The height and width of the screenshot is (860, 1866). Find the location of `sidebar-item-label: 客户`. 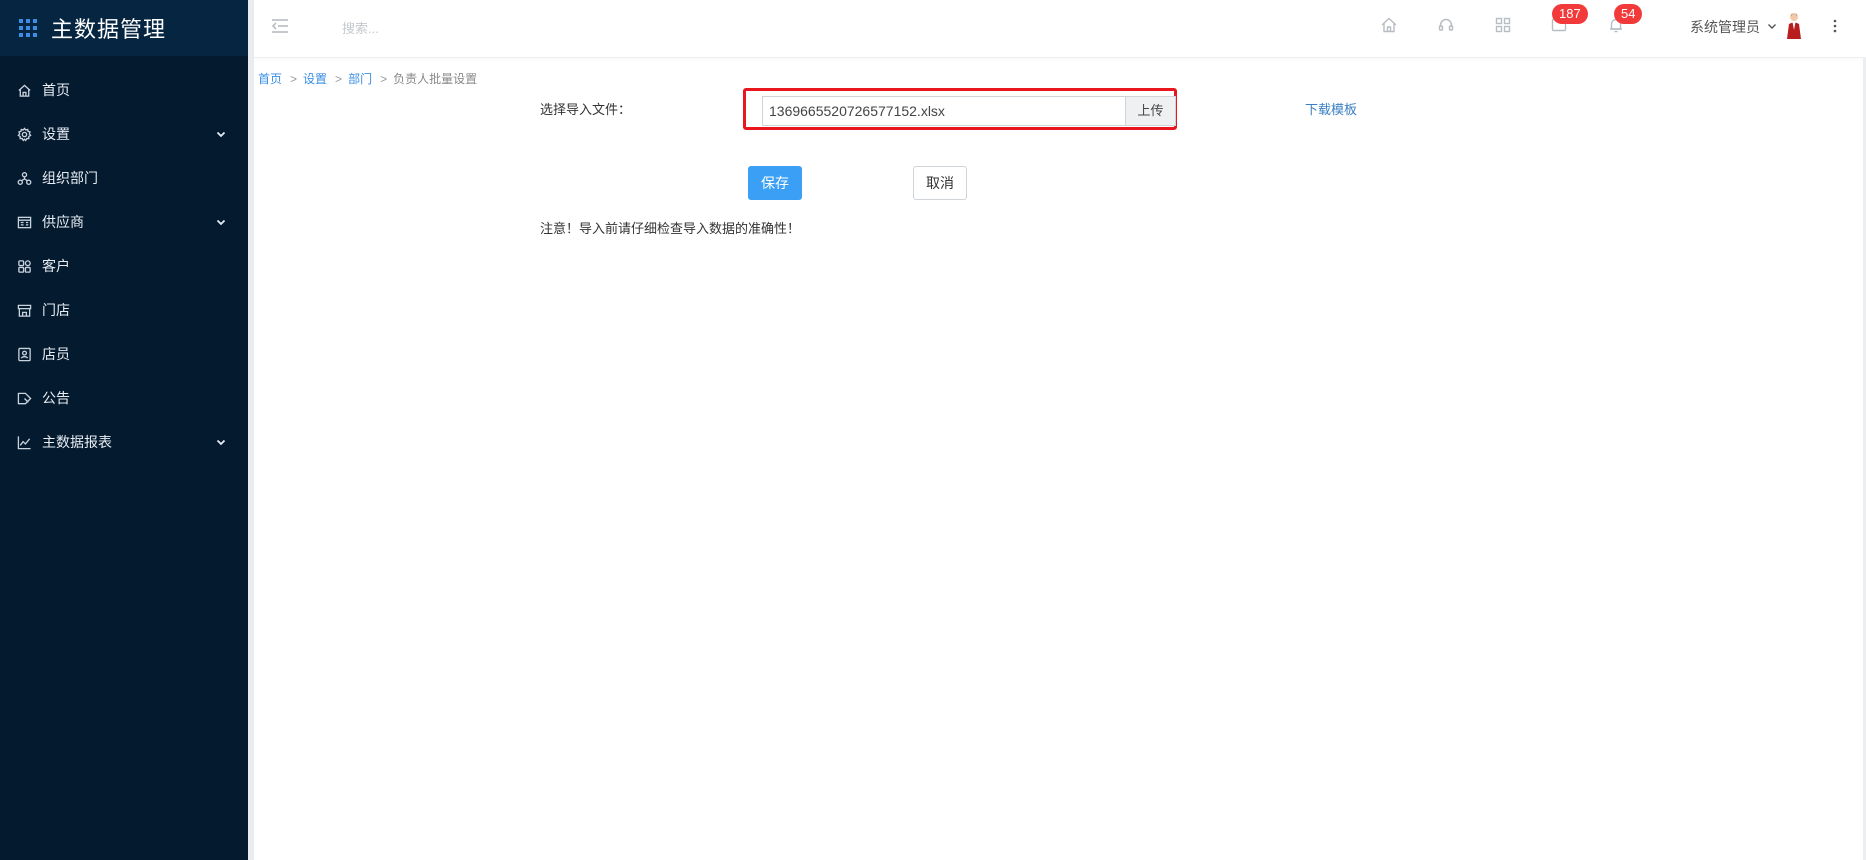

sidebar-item-label: 客户 is located at coordinates (56, 266).